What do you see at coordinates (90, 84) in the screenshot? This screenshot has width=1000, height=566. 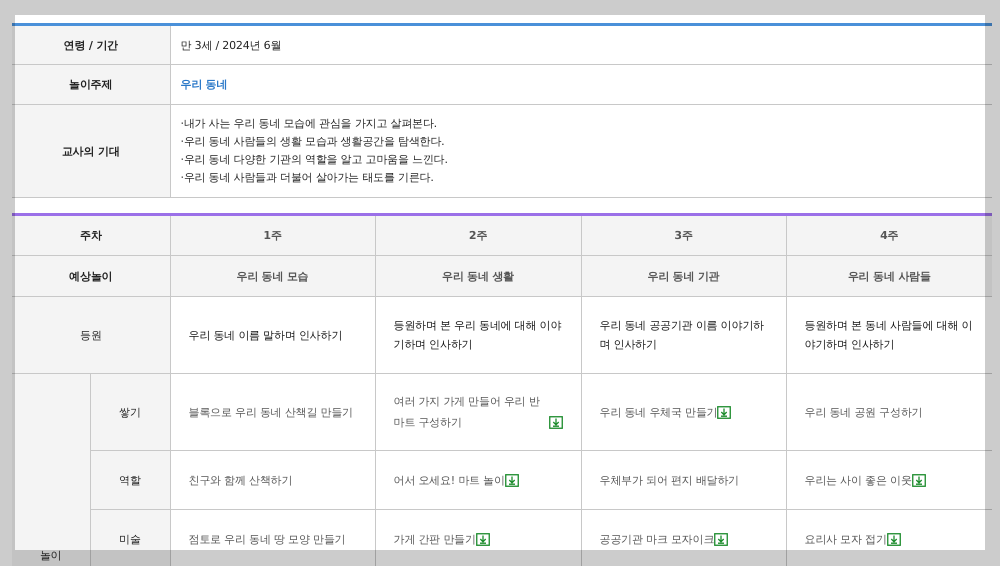 I see `row-label: 놀이주제` at bounding box center [90, 84].